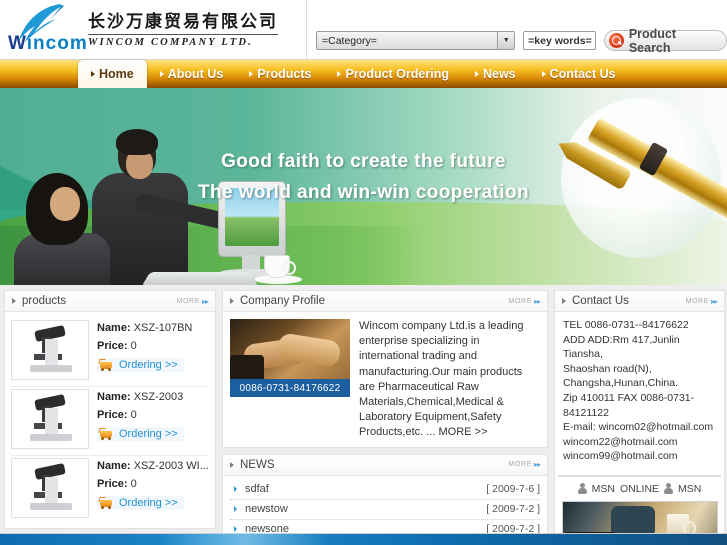 This screenshot has height=545, width=727. What do you see at coordinates (638, 427) in the screenshot?
I see `contact-line-email-1: E-mail: wincom02@hotmail.com` at bounding box center [638, 427].